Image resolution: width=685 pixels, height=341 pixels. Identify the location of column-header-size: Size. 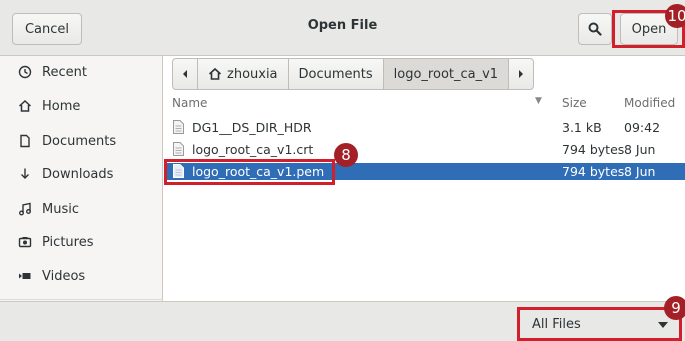
(574, 103).